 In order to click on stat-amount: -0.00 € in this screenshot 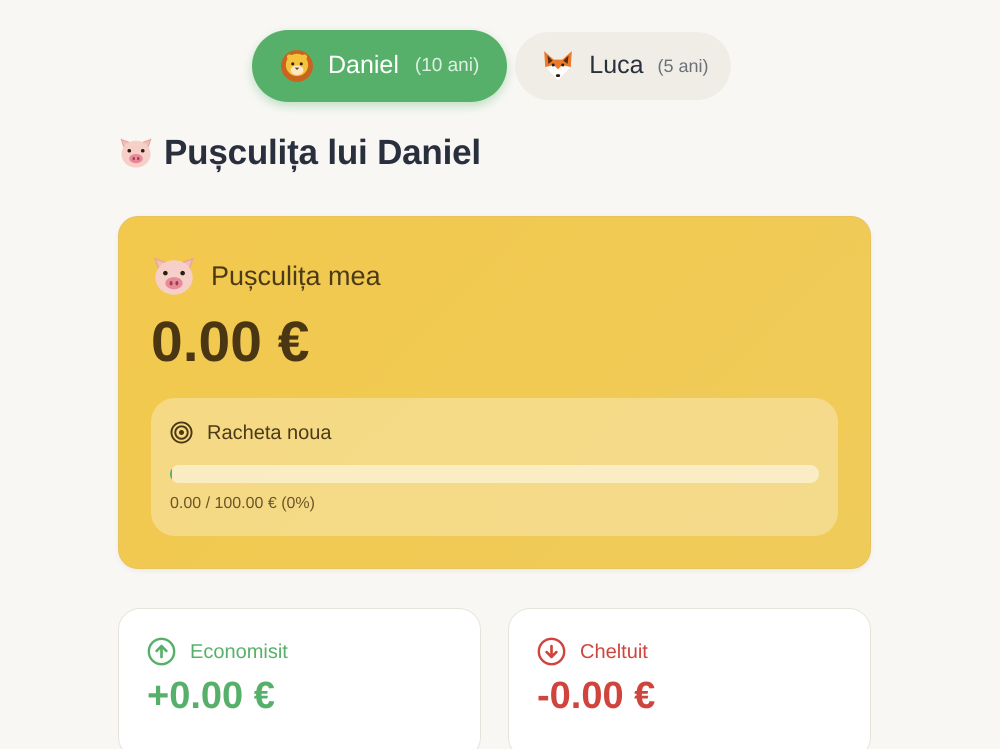, I will do `click(596, 696)`.